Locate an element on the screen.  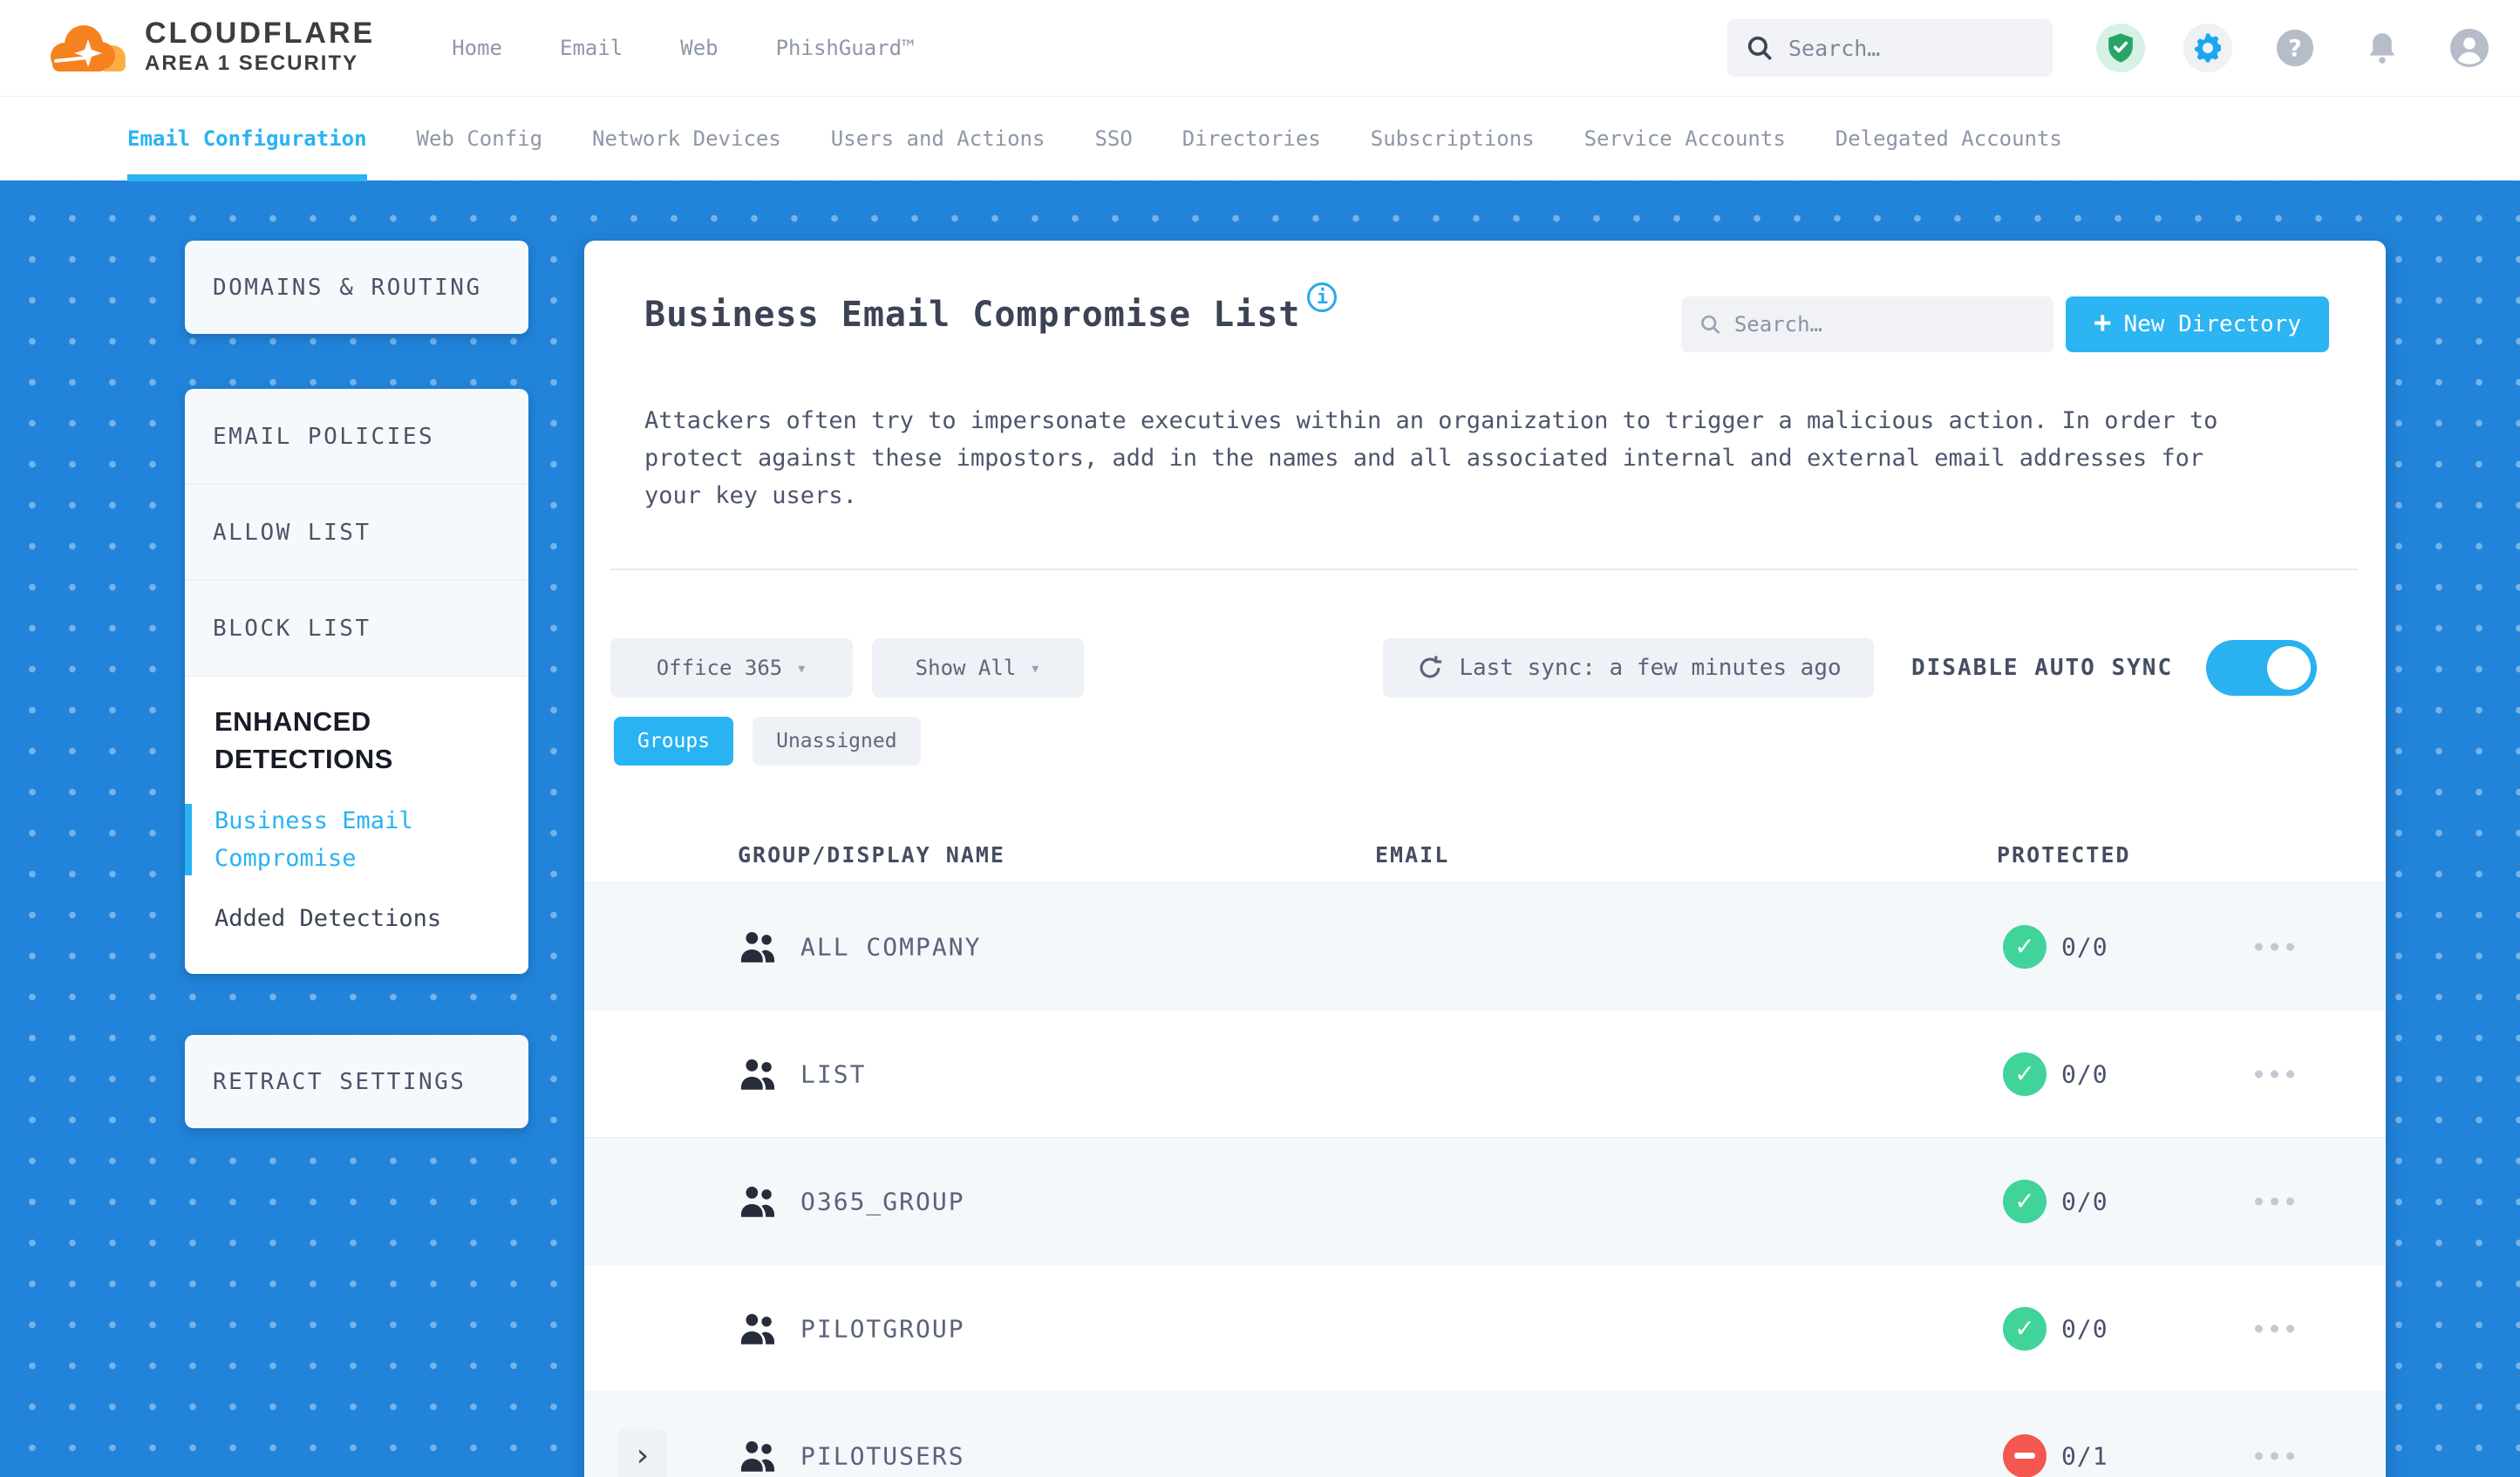
sidebar-item-email-policies: EMAIL POLICIES is located at coordinates (356, 437).